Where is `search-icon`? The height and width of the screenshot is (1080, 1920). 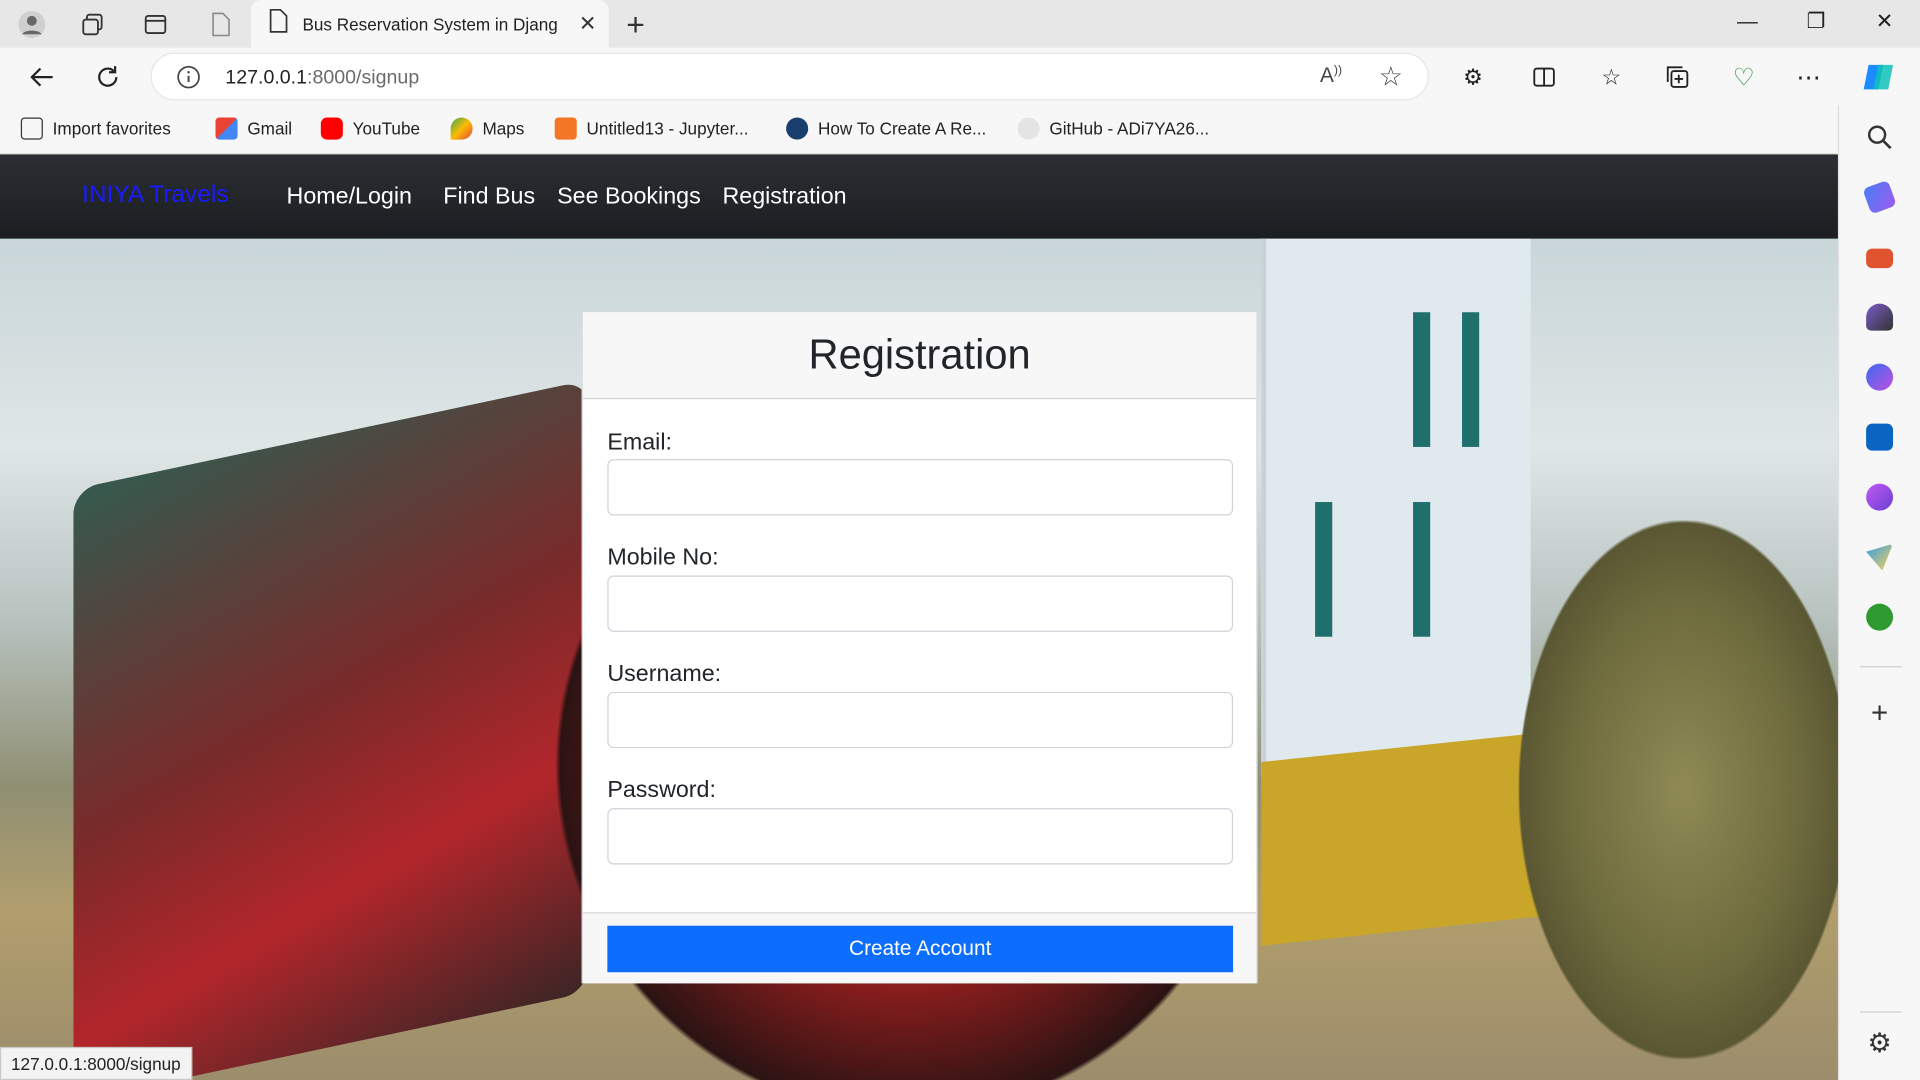
search-icon is located at coordinates (1879, 137).